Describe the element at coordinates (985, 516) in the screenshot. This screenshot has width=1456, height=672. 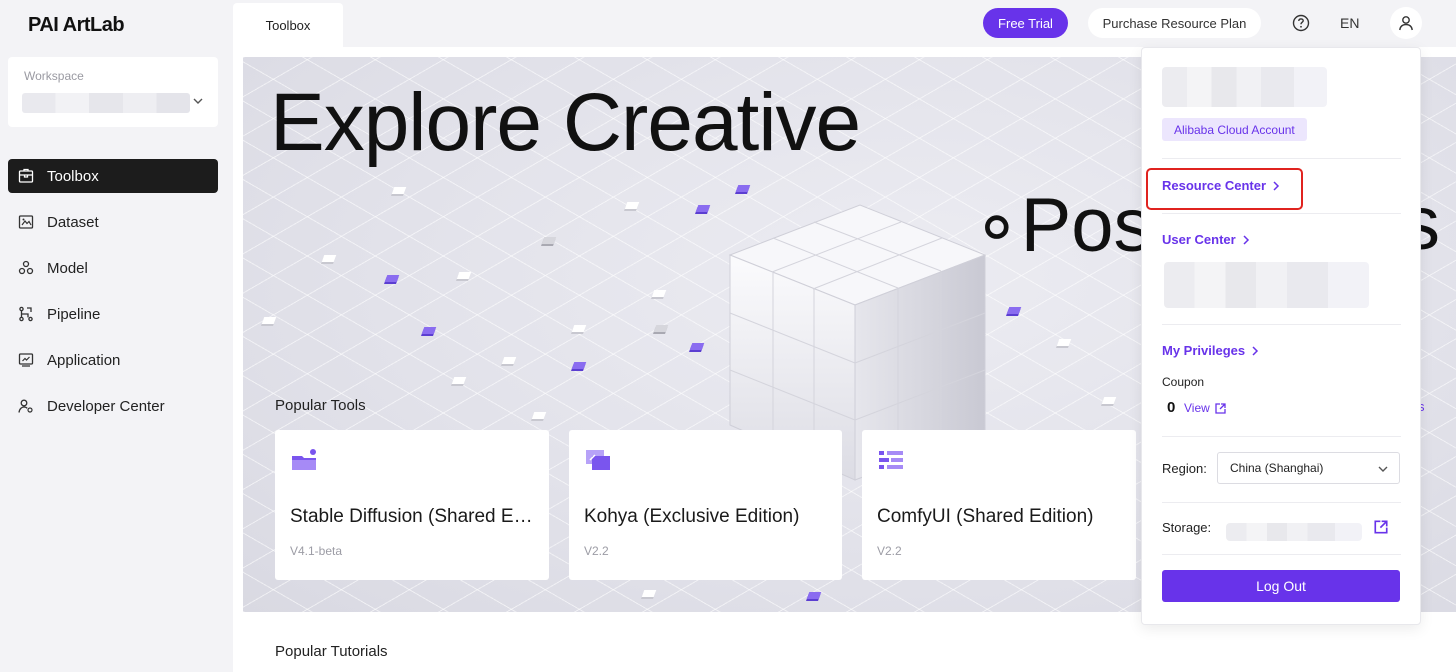
I see `tool-card-title: ComfyUI (Shared Edition)` at that location.